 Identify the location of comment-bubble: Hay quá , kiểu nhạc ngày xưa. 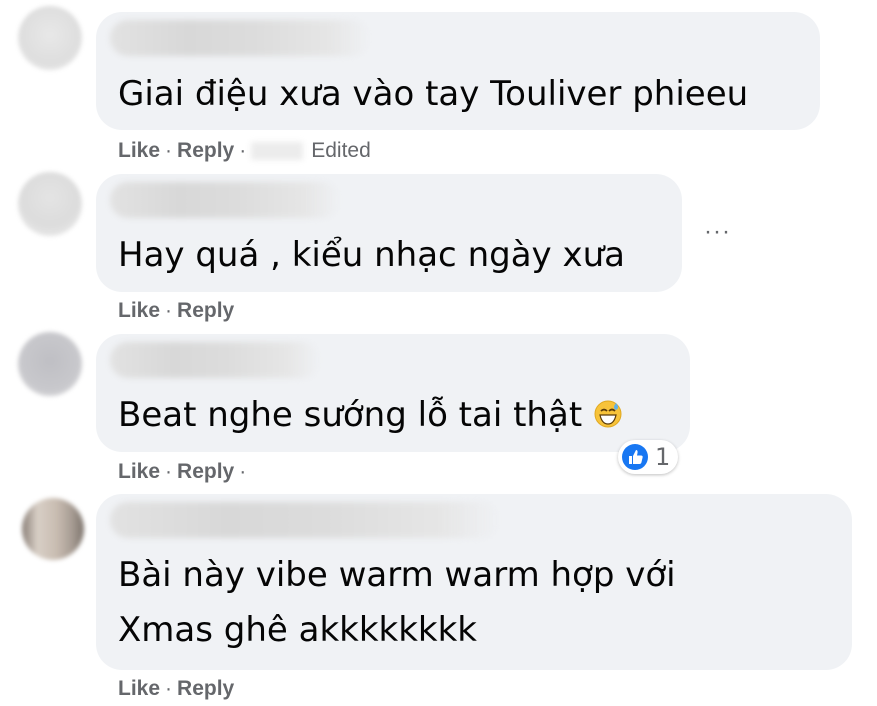
(389, 233).